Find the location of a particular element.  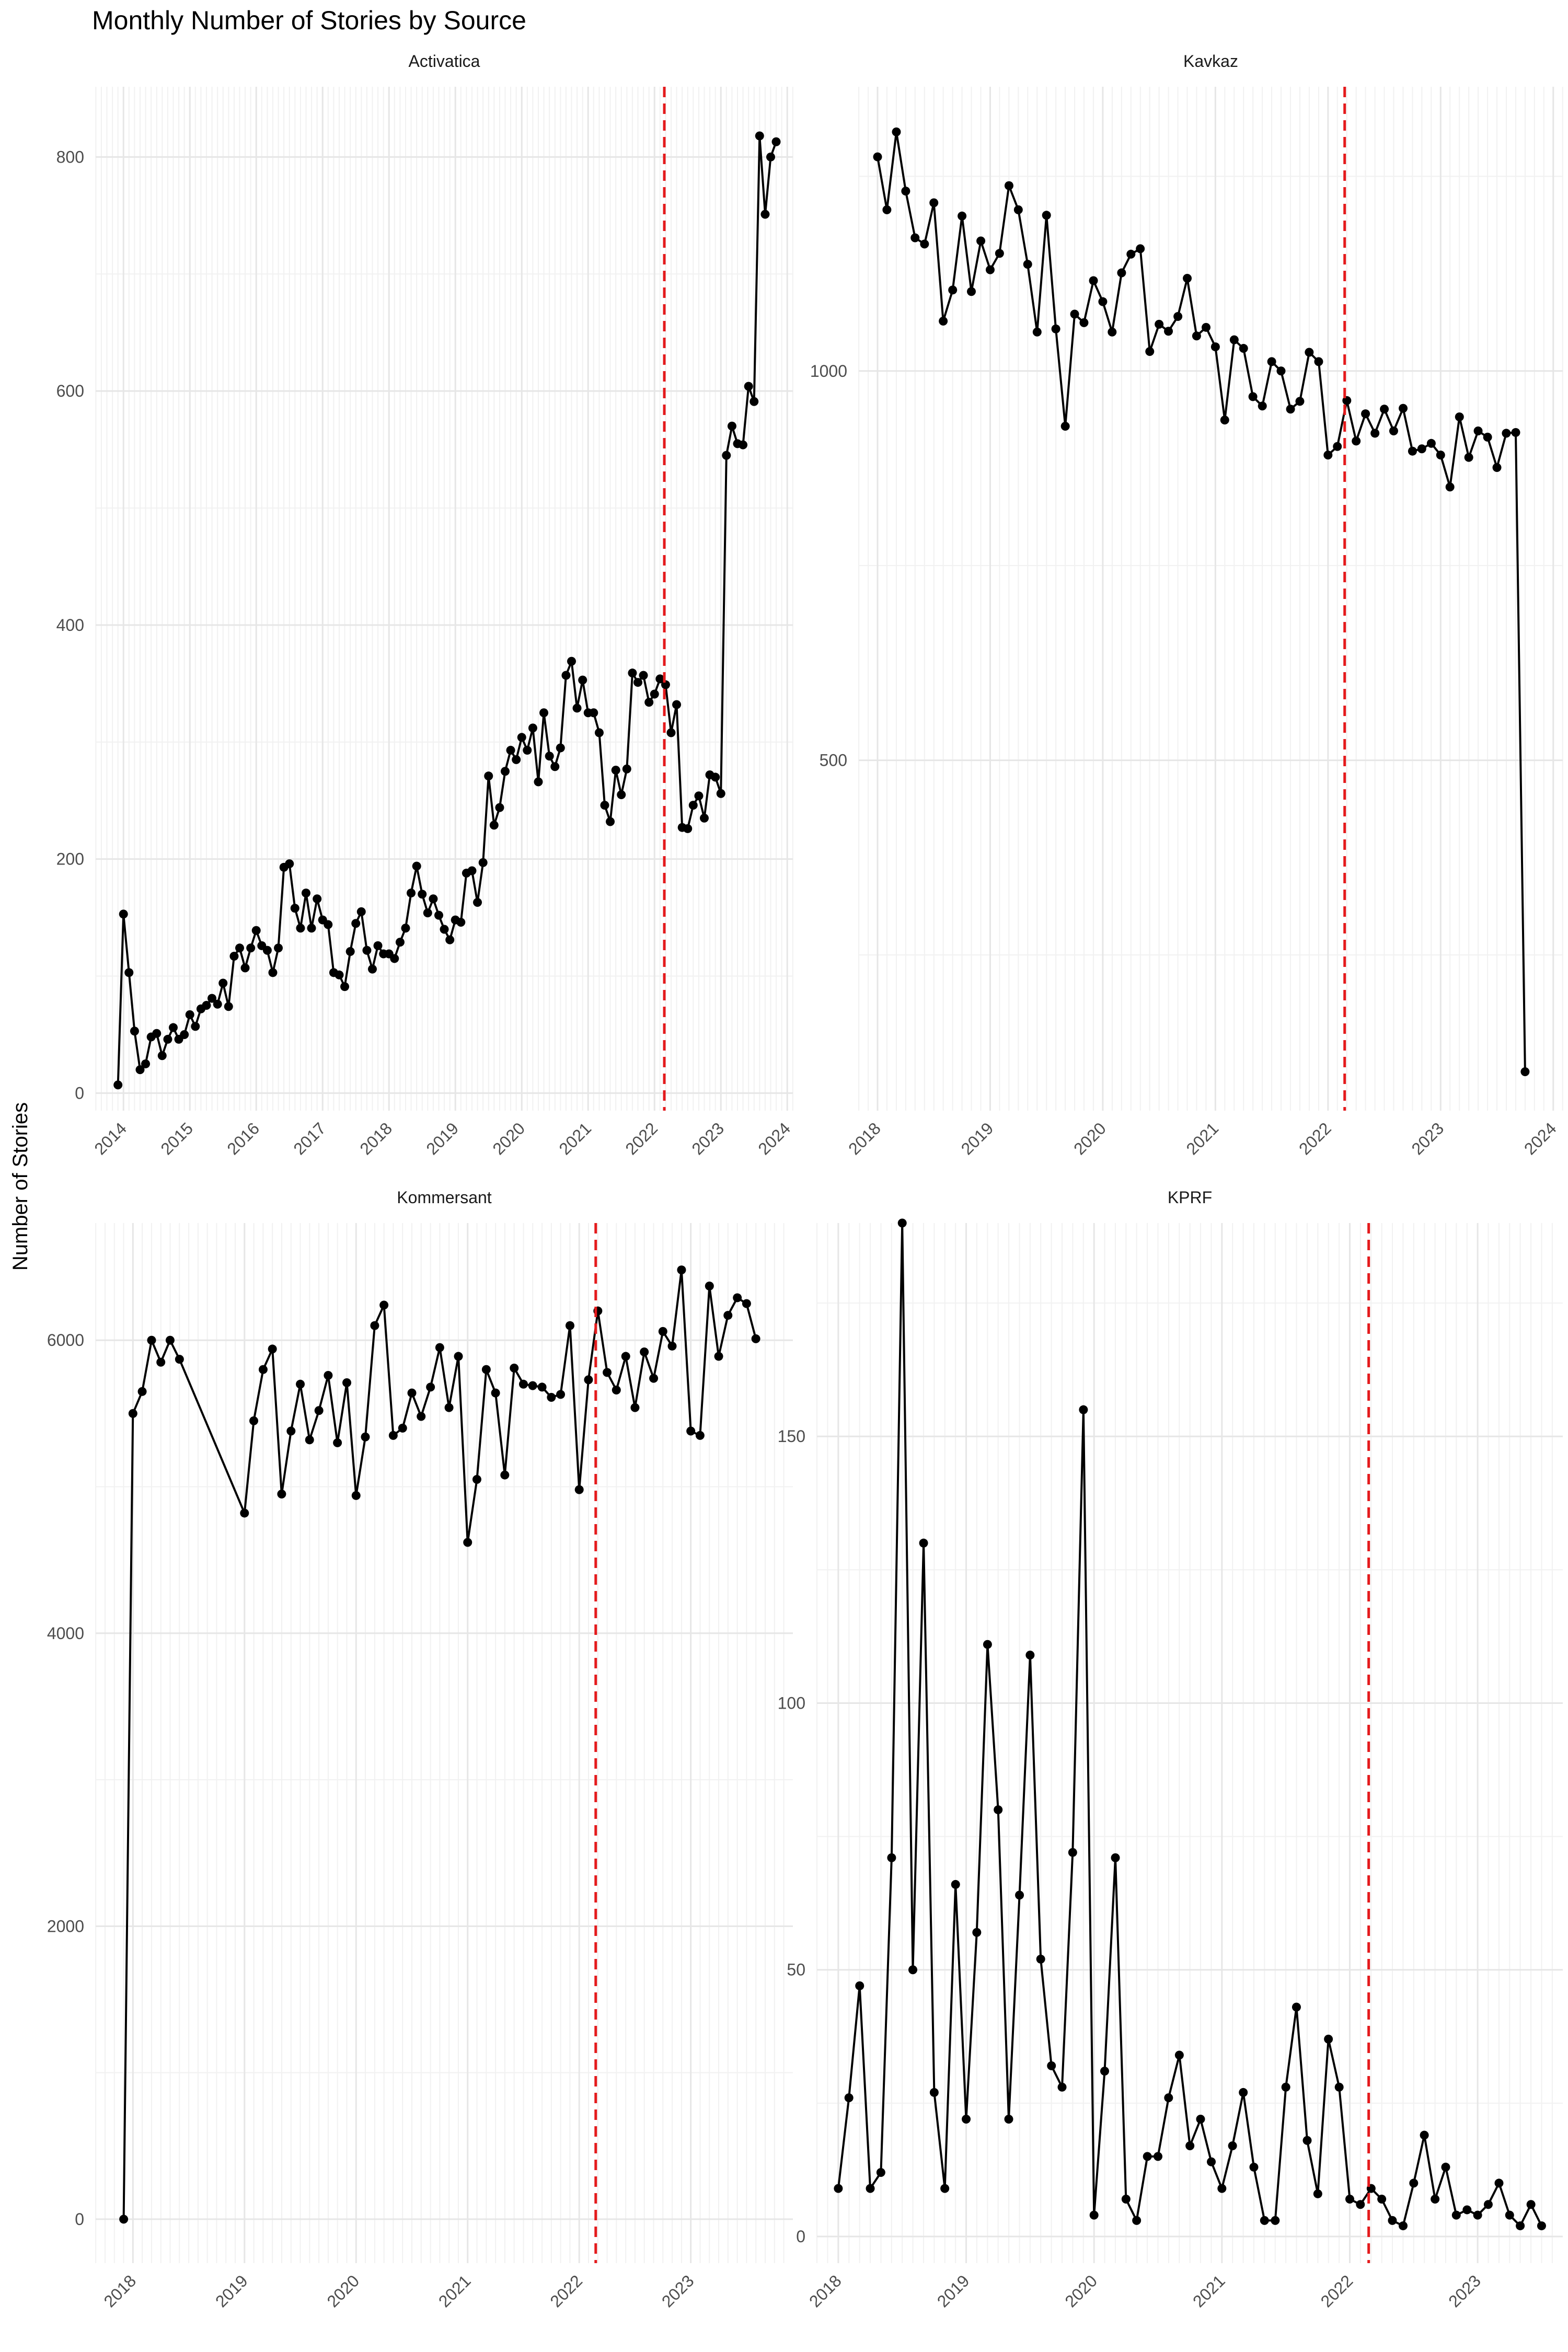

y-tick-label: 50 is located at coordinates (796, 1970).